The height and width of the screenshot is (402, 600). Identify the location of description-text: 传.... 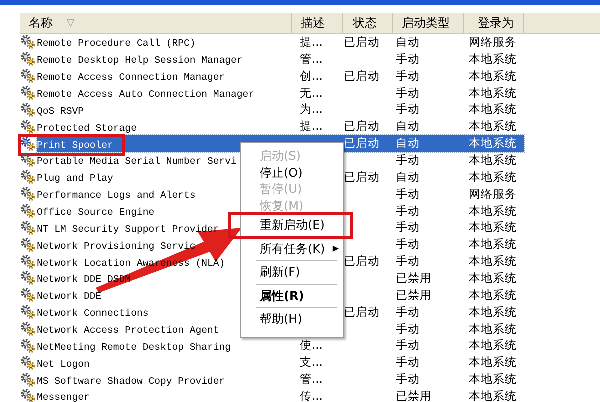
(311, 395).